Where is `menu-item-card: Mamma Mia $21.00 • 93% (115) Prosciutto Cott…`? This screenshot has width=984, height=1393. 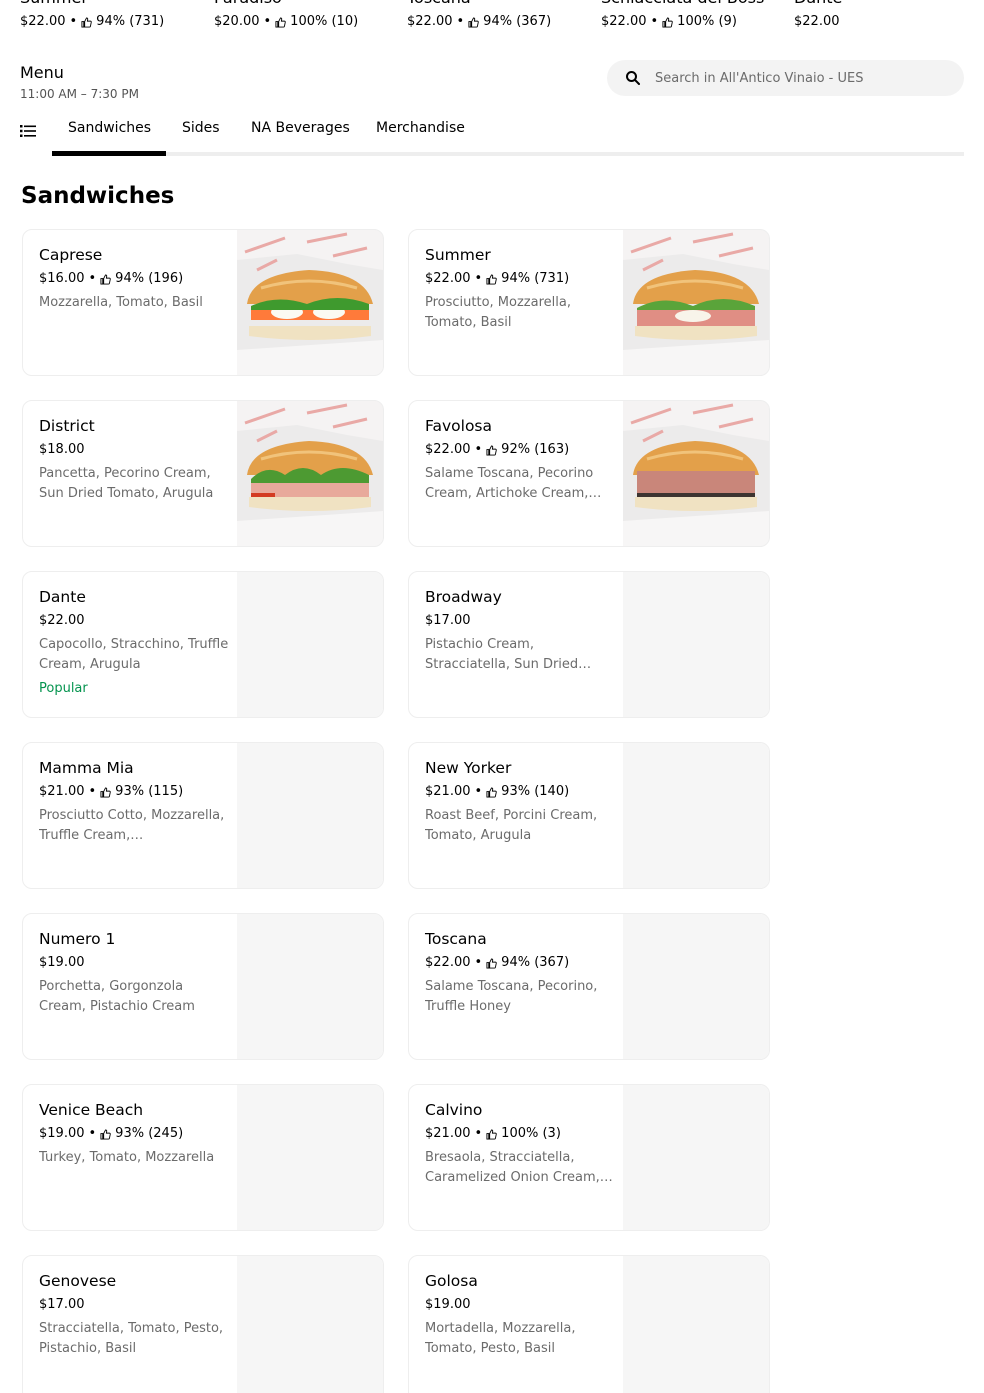
menu-item-card: Mamma Mia $21.00 • 93% (115) Prosciutto Cott… is located at coordinates (203, 815).